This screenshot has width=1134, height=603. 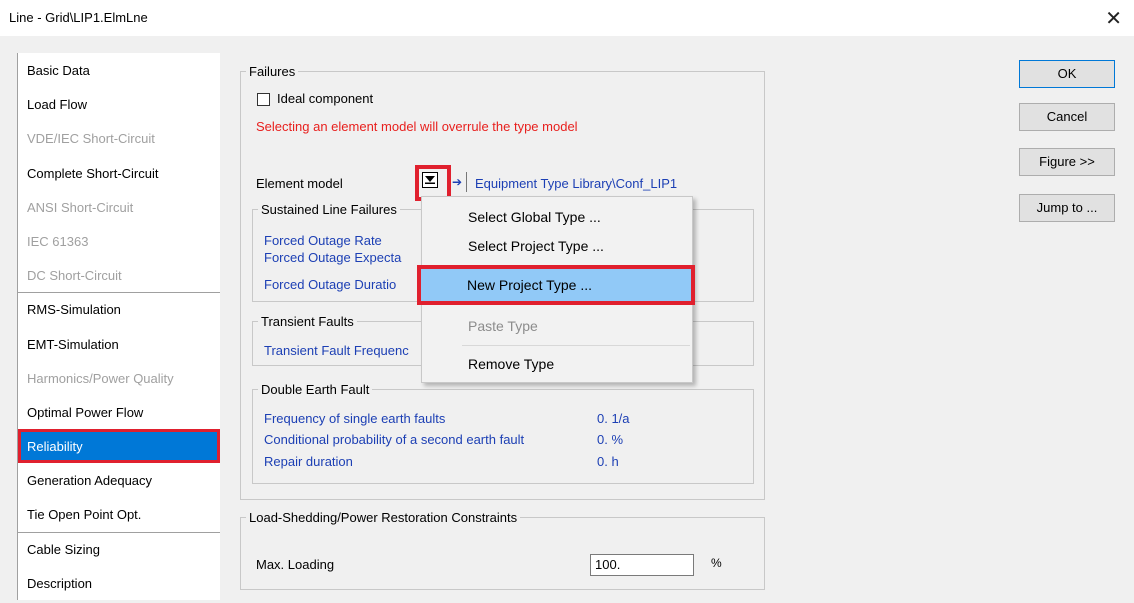 What do you see at coordinates (576, 345) in the screenshot?
I see `menu-separator` at bounding box center [576, 345].